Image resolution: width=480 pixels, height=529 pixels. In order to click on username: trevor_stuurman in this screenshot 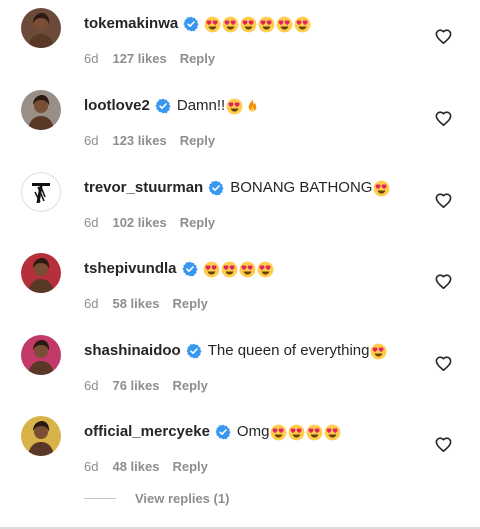, I will do `click(143, 188)`.